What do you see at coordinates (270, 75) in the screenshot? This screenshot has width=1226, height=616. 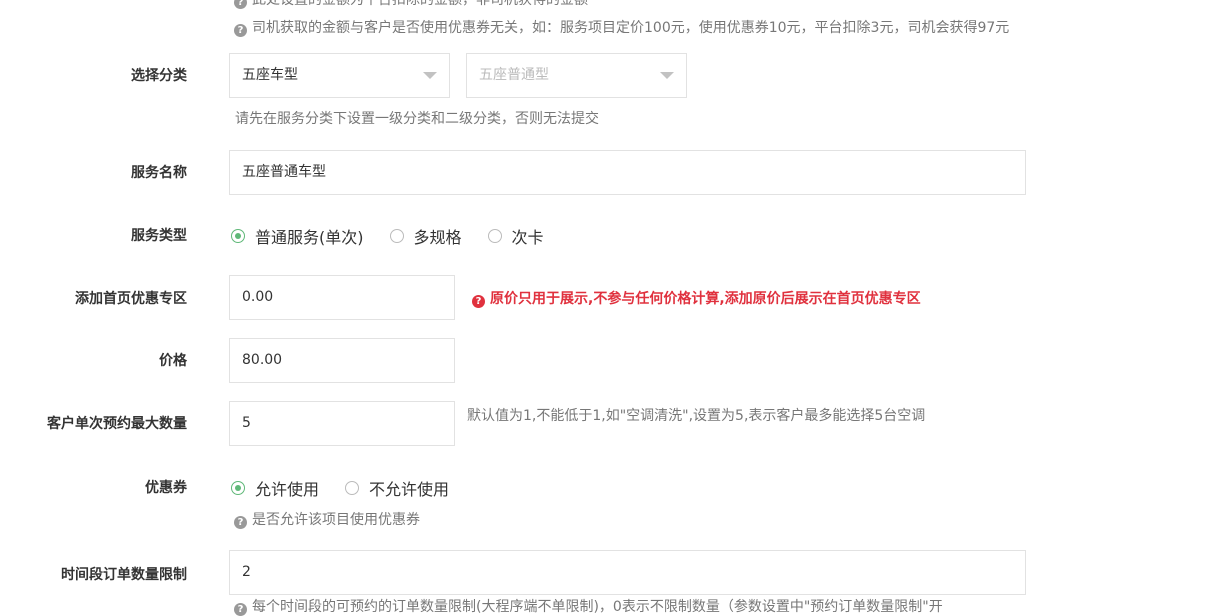 I see `primary-category-value: 五座车型` at bounding box center [270, 75].